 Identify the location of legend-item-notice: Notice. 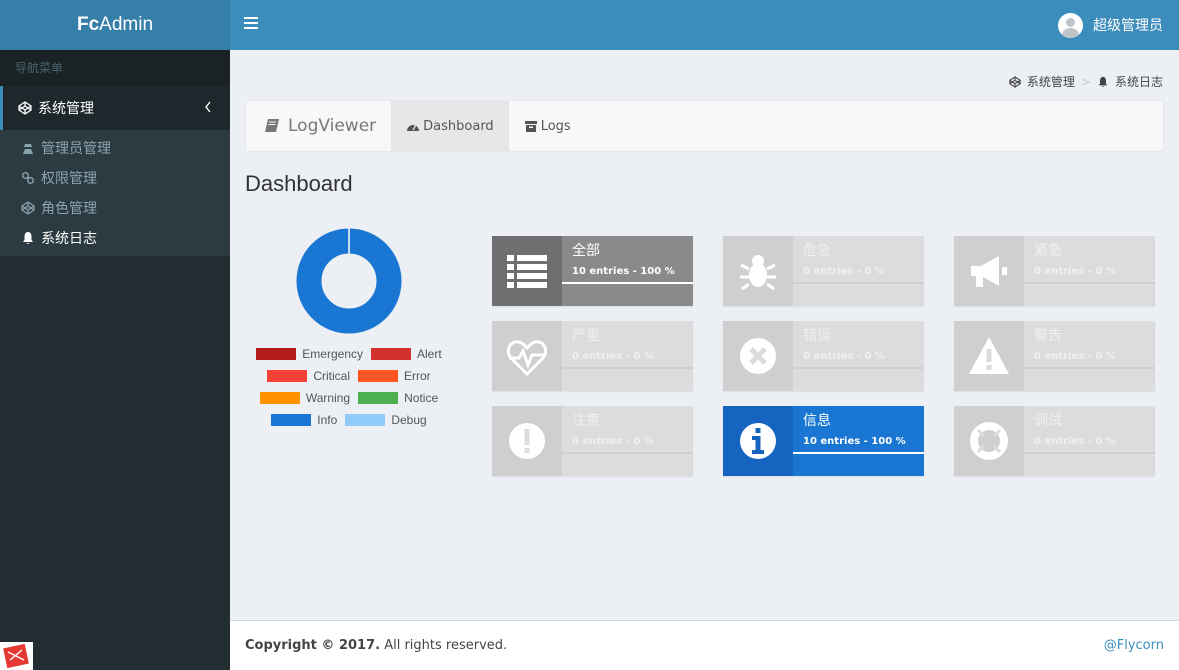
(398, 398).